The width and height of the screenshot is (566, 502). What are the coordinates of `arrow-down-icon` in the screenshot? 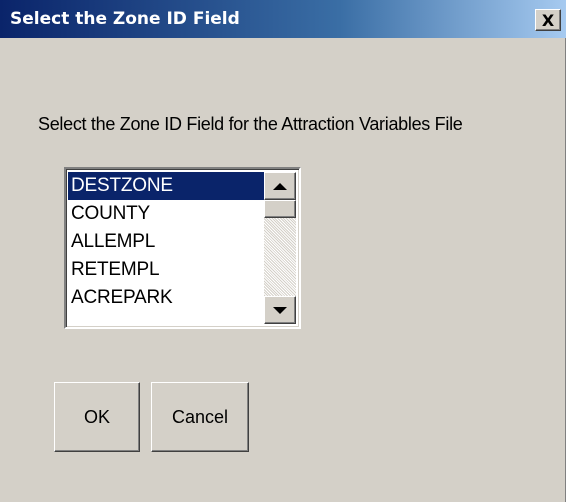 It's located at (280, 310).